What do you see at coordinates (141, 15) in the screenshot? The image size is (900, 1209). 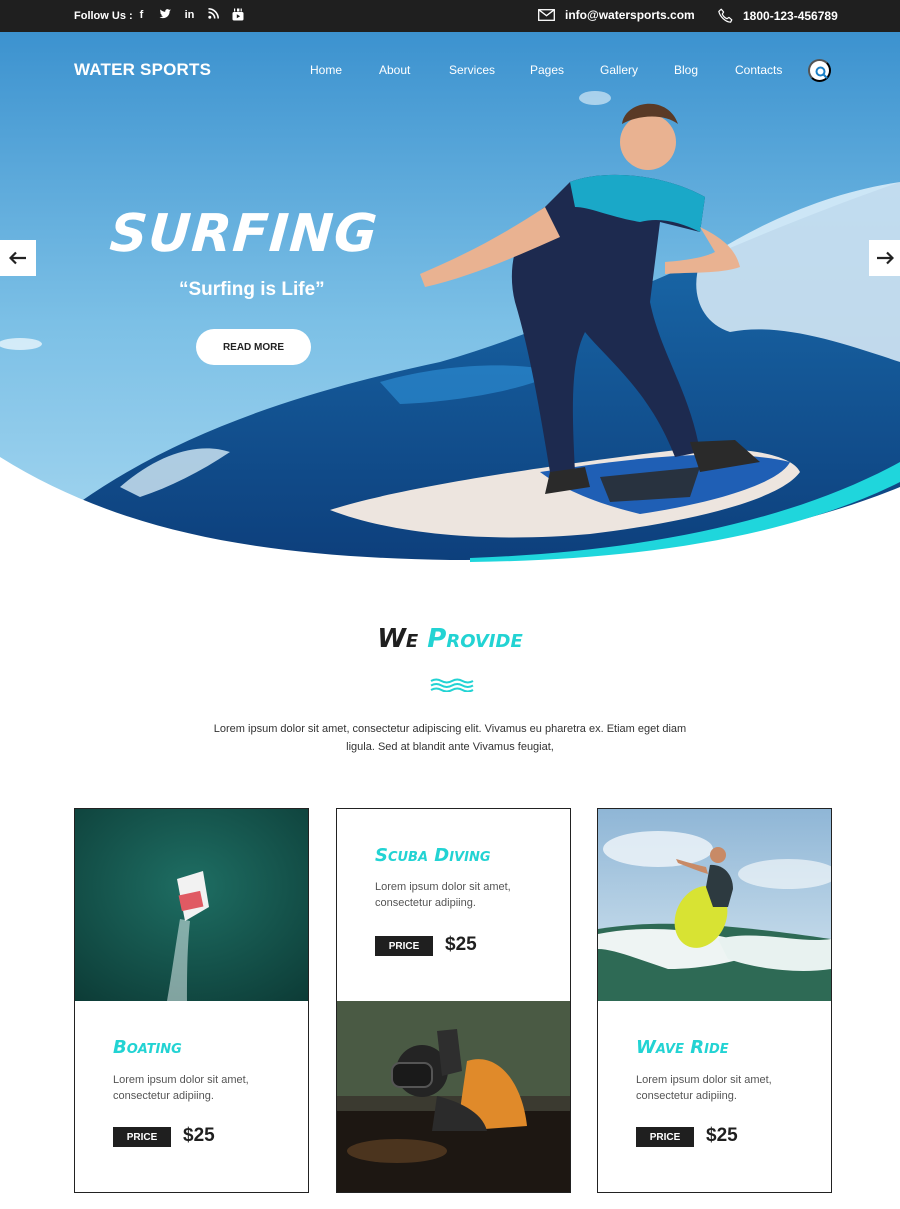 I see `facebook-icon: f` at bounding box center [141, 15].